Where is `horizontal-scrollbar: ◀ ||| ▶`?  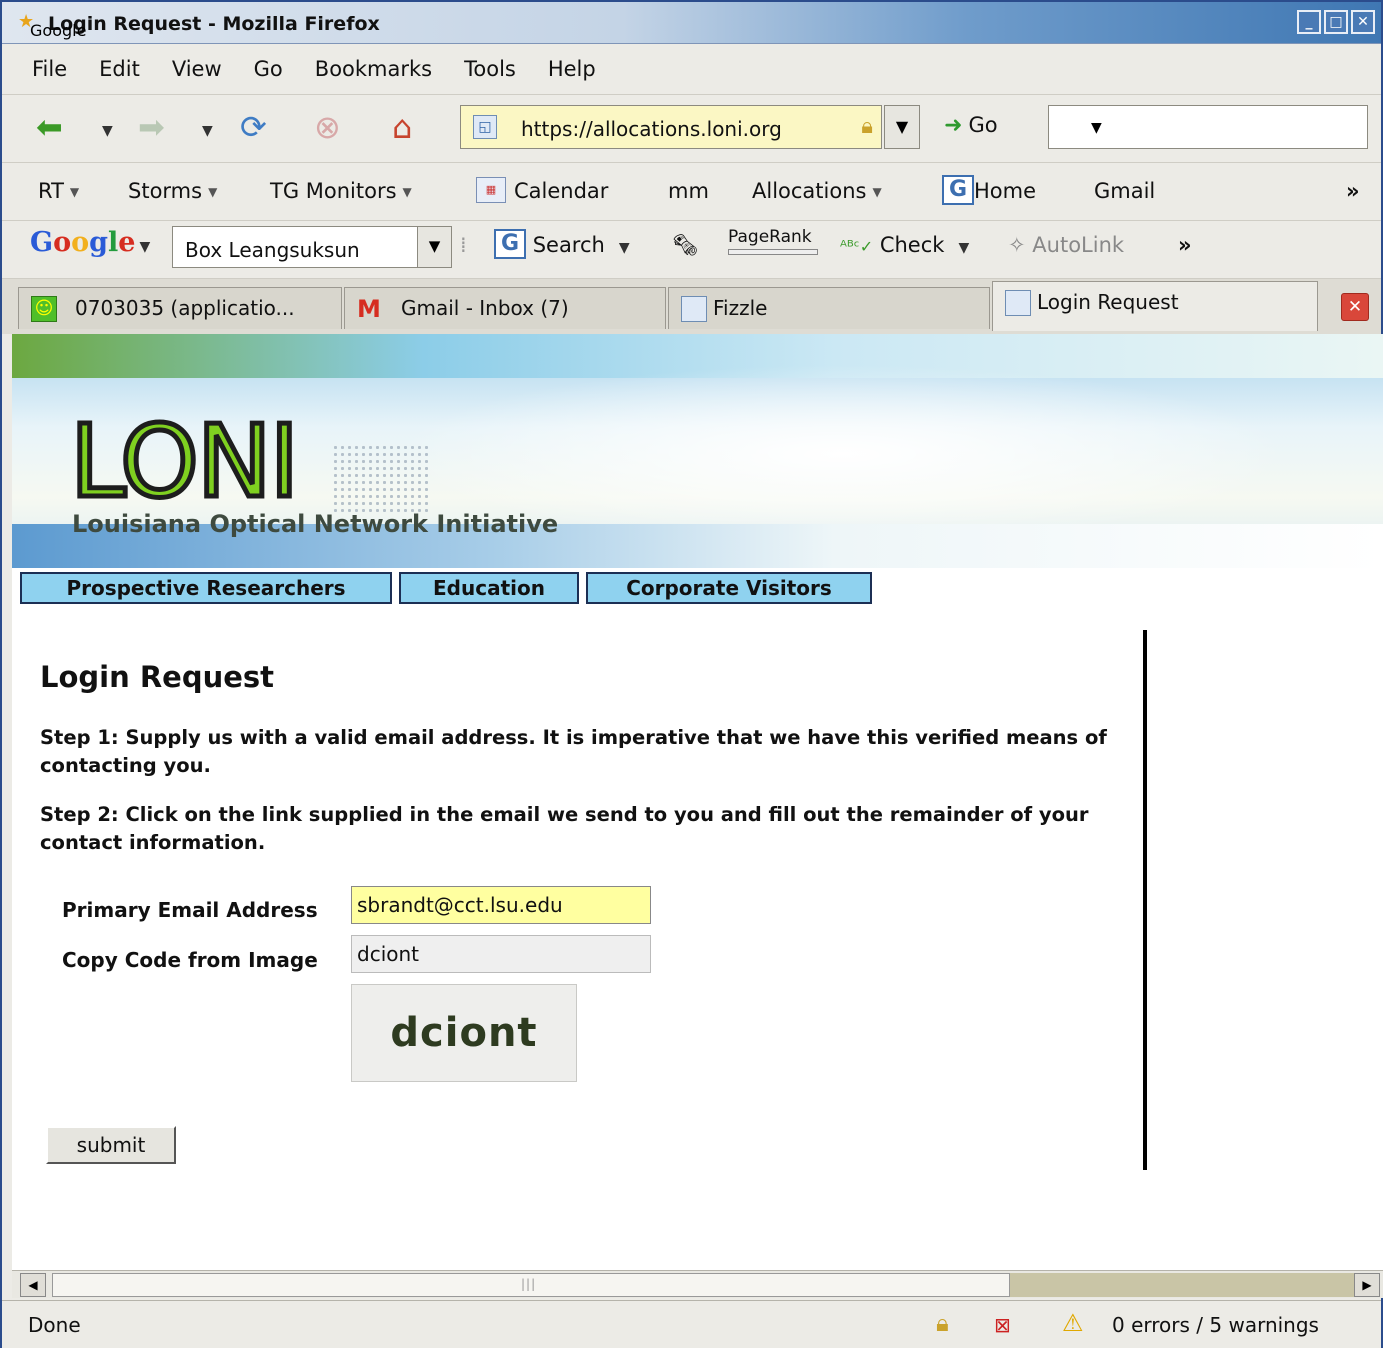 horizontal-scrollbar: ◀ ||| ▶ is located at coordinates (697, 1284).